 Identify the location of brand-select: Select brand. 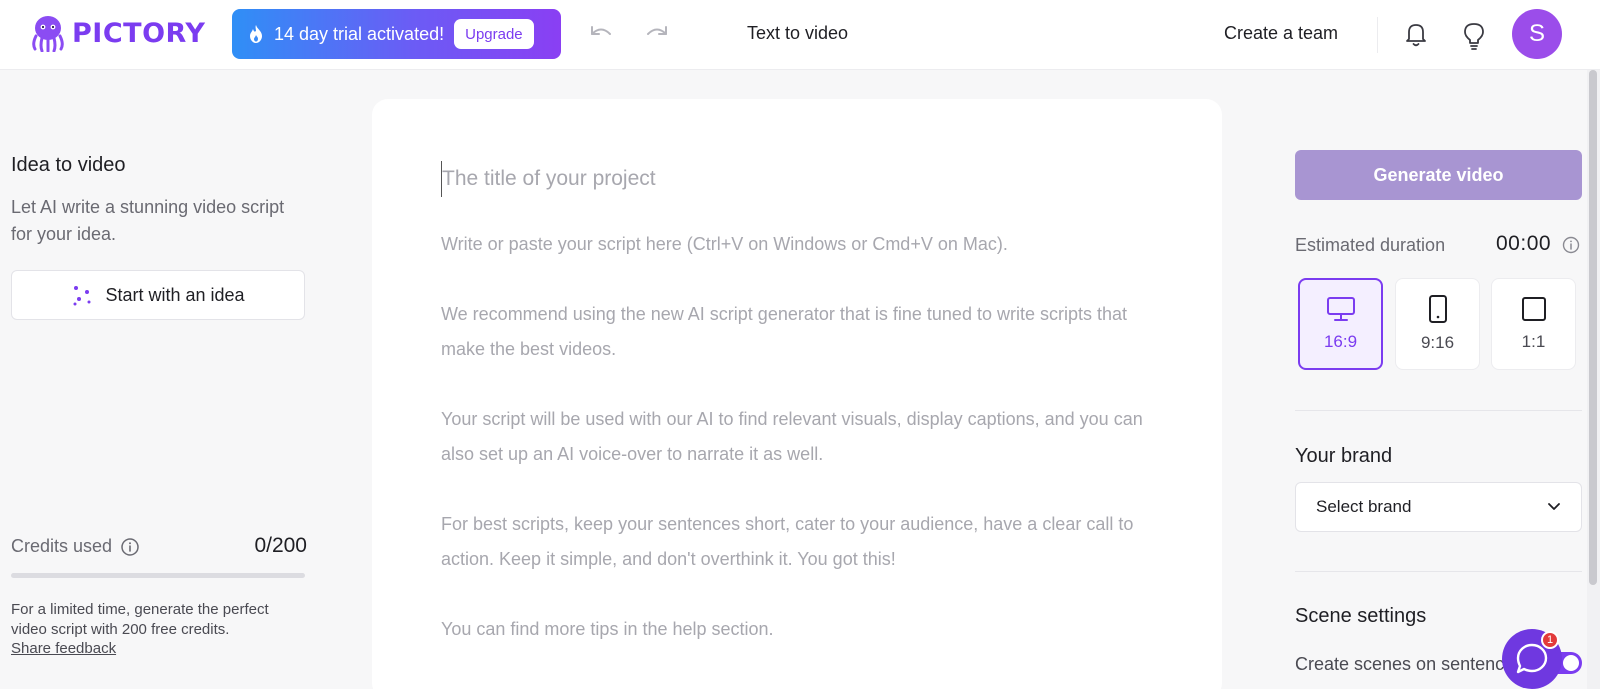
(1438, 507).